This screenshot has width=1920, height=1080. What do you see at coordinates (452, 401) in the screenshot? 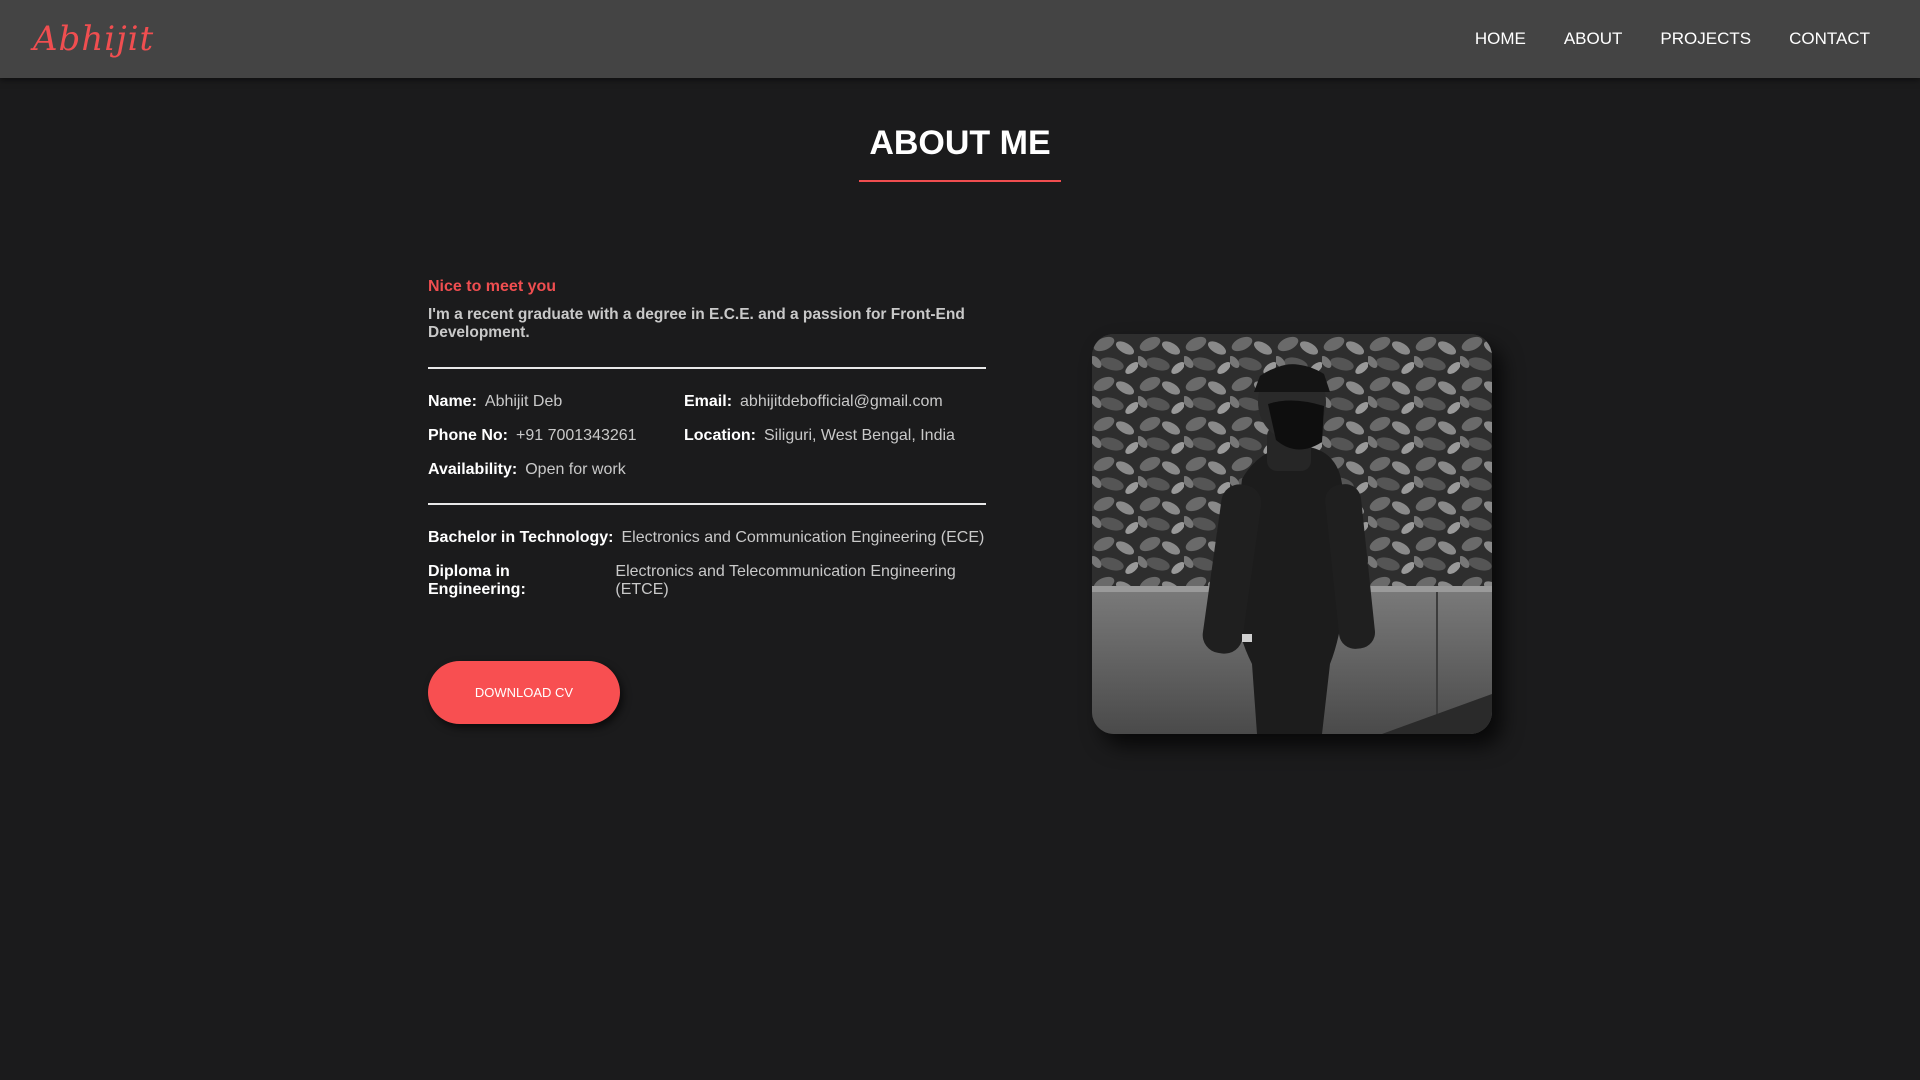
I see `detail-label: Name:` at bounding box center [452, 401].